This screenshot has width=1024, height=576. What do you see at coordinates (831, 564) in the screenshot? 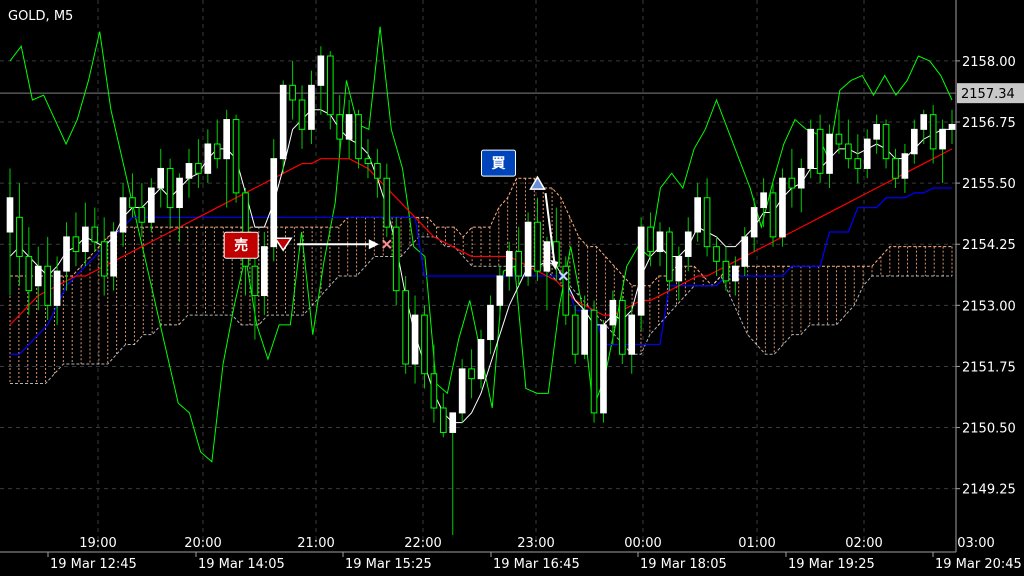
I see `date-label: 19 Mar 19:25` at bounding box center [831, 564].